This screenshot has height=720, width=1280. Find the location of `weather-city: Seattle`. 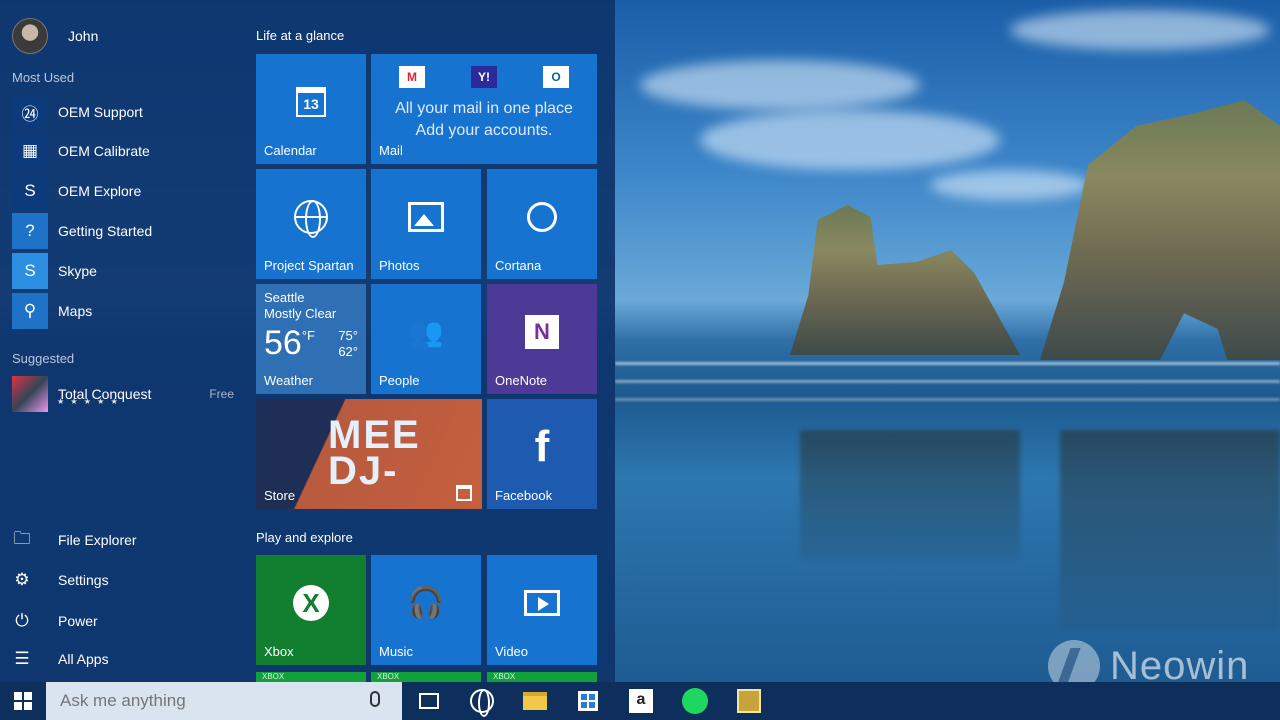

weather-city: Seattle is located at coordinates (284, 297).